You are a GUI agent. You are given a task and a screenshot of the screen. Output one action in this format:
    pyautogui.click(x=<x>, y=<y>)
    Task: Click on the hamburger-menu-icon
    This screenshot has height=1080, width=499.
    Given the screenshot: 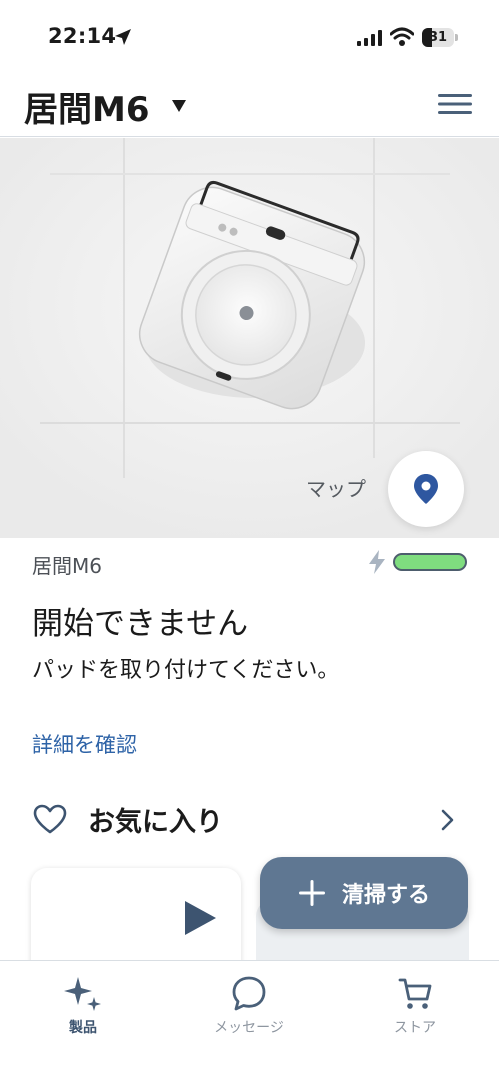 What is the action you would take?
    pyautogui.click(x=455, y=104)
    